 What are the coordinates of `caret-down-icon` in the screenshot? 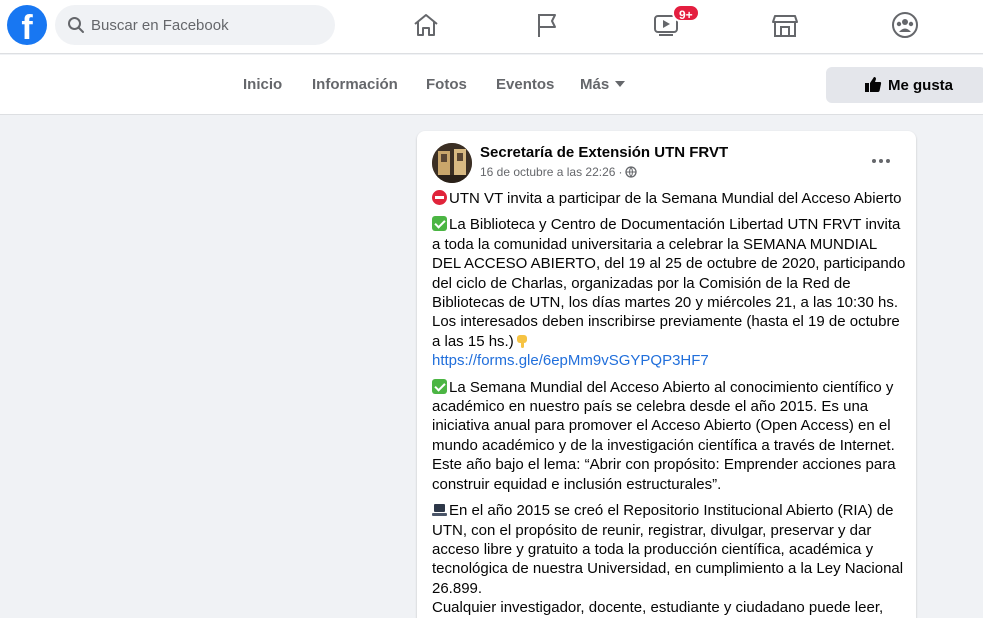 It's located at (620, 84).